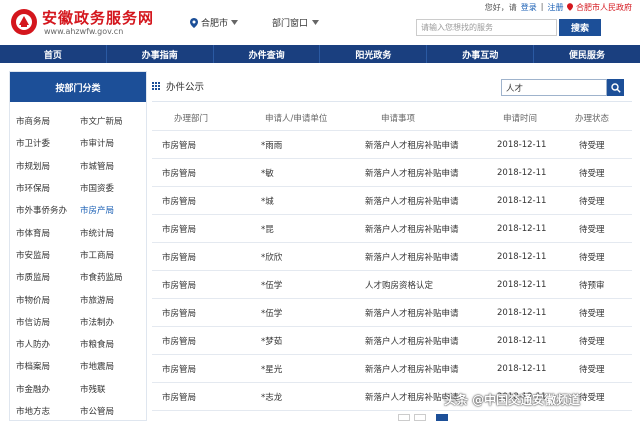 The height and width of the screenshot is (421, 640). I want to click on main-nav: 首页 办事指南 办件查询 阳光政务 办事互动 便民服务, so click(320, 54).